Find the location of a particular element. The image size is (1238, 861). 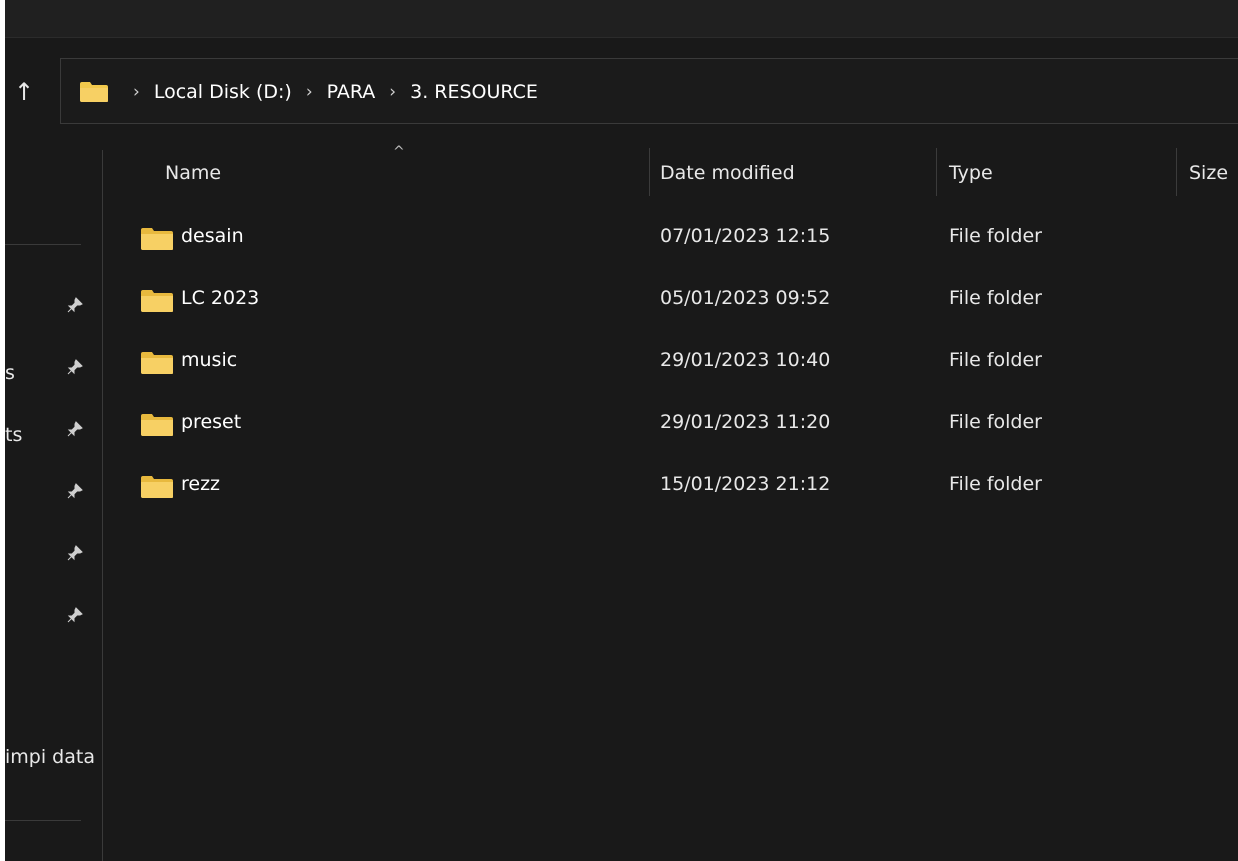

navigation-pane: s ts impi data is located at coordinates (54, 500).